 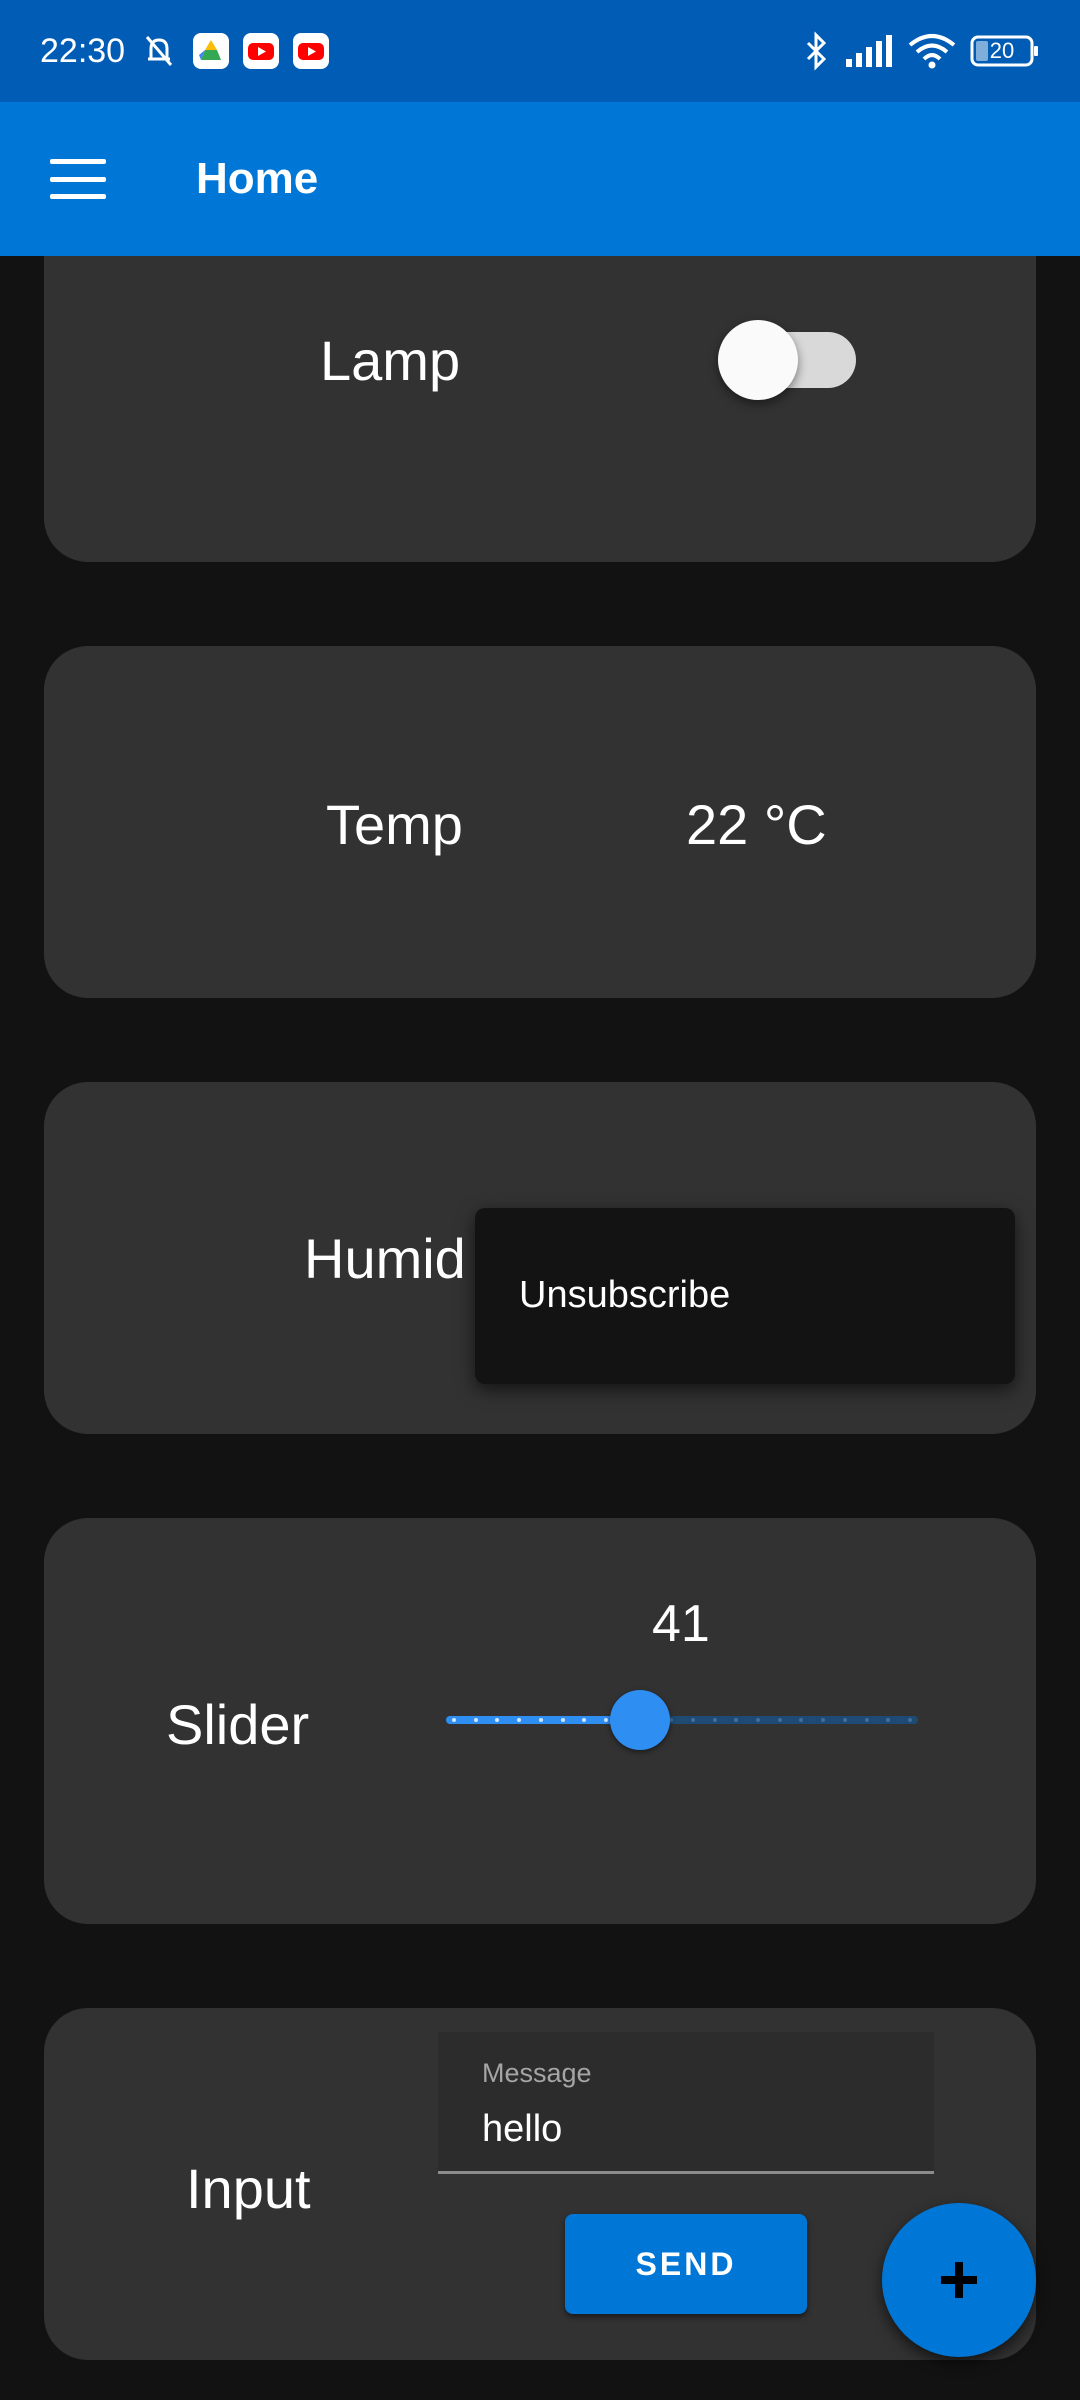 I want to click on wifi-icon, so click(x=932, y=51).